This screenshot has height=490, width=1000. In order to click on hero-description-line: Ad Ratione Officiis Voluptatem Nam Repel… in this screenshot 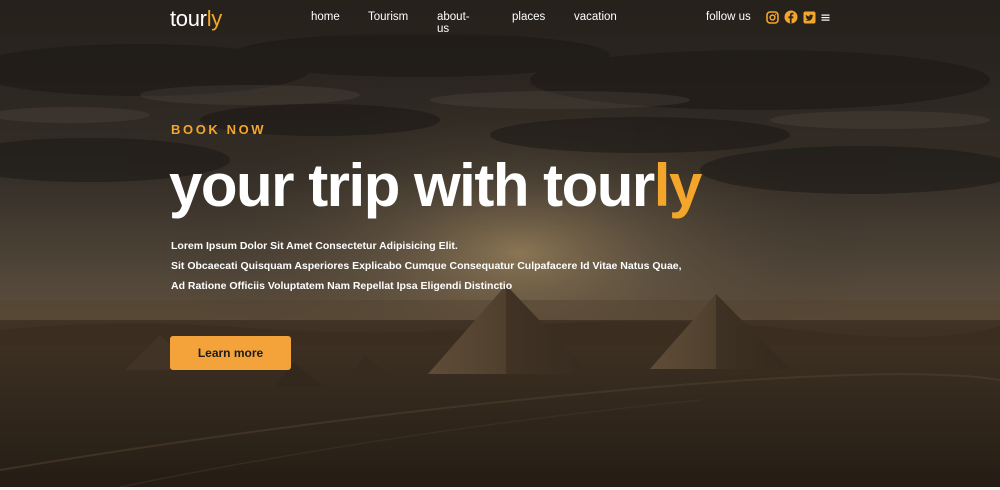, I will do `click(342, 286)`.